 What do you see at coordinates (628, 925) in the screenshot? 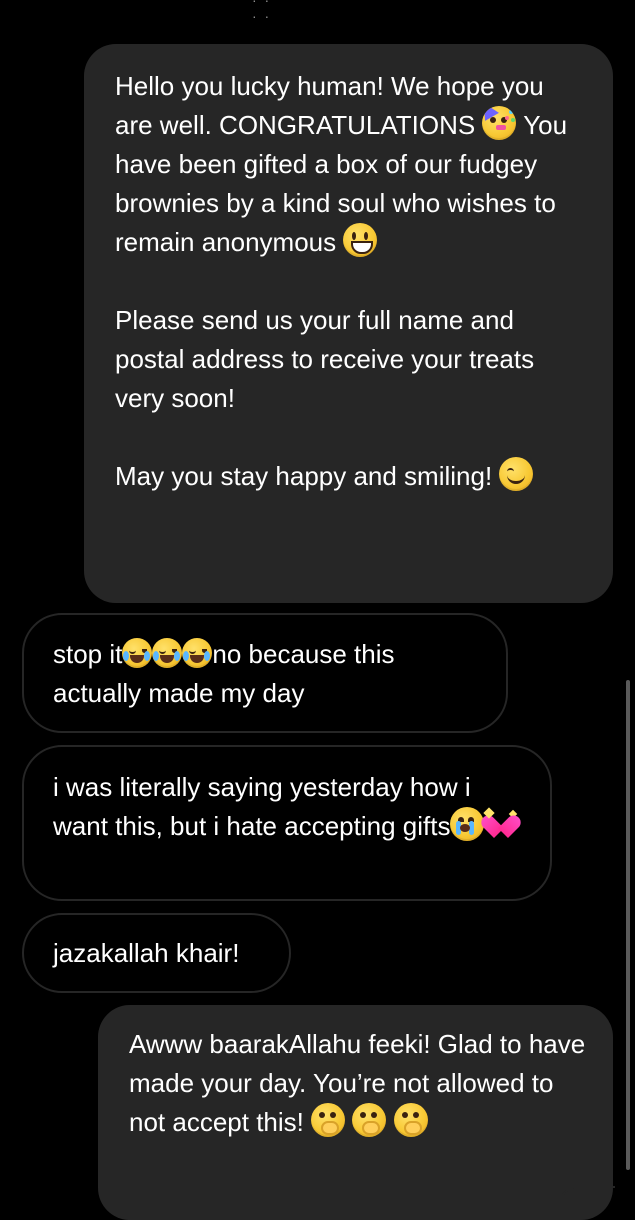
I see `scrollbar-thumb` at bounding box center [628, 925].